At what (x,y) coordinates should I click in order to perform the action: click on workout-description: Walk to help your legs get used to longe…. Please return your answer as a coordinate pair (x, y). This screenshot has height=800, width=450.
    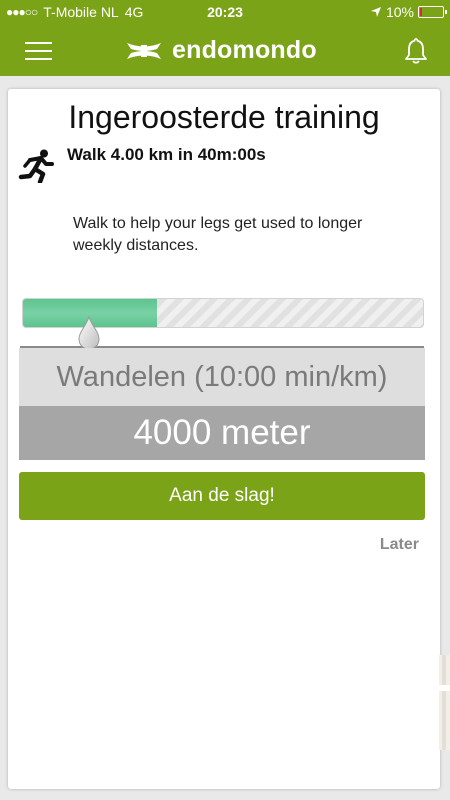
    Looking at the image, I should click on (218, 234).